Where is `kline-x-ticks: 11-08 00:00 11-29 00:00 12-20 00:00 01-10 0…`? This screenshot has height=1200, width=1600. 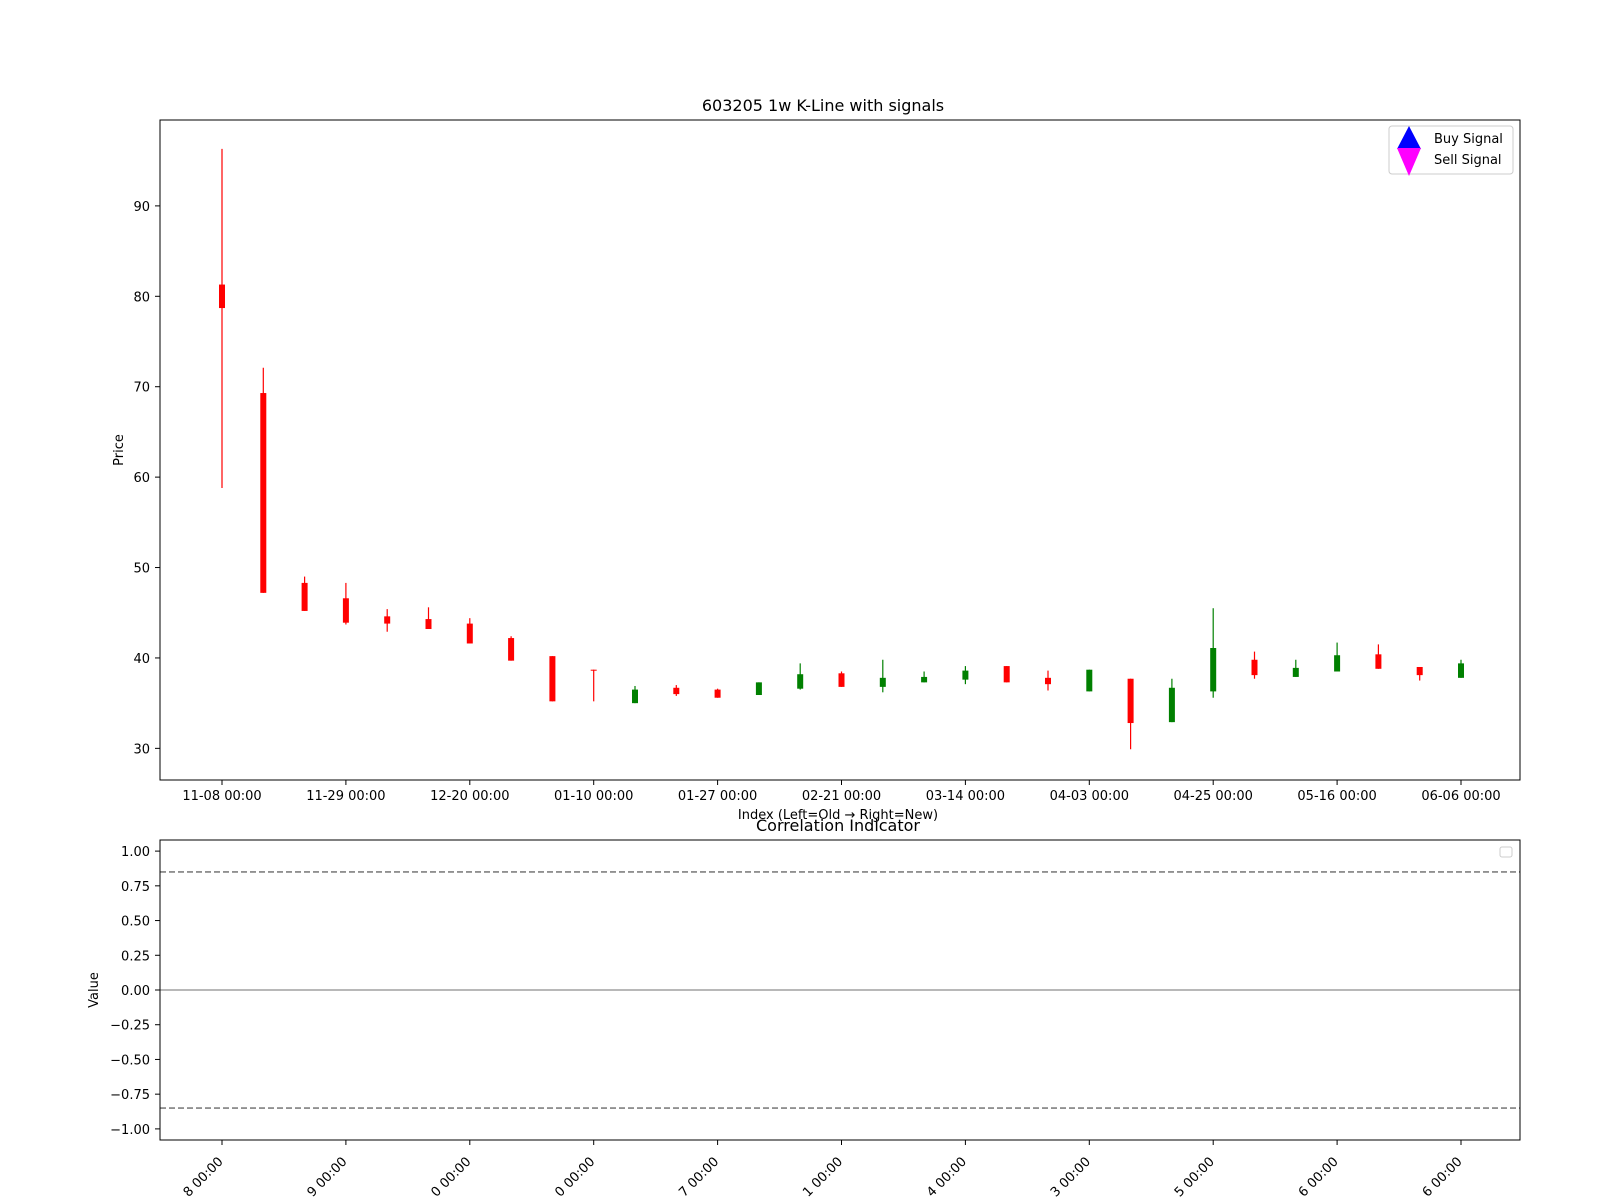
kline-x-ticks: 11-08 00:00 11-29 00:00 12-20 00:00 01-10 0… is located at coordinates (841, 792).